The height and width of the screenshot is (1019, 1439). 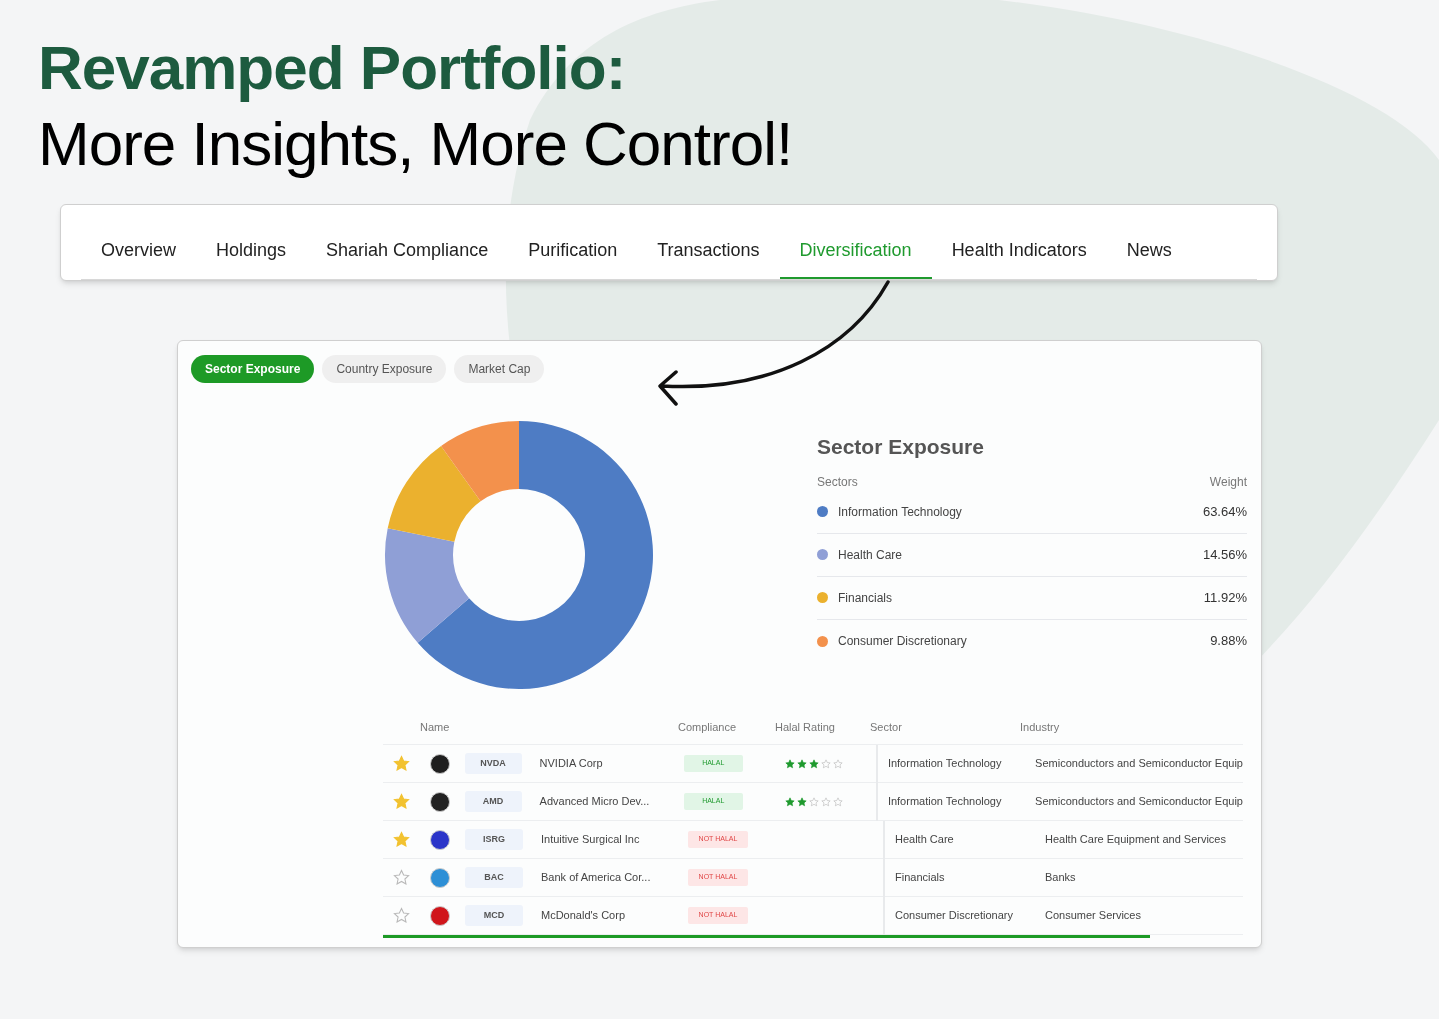 I want to click on ticker-label: NVDA, so click(x=493, y=763).